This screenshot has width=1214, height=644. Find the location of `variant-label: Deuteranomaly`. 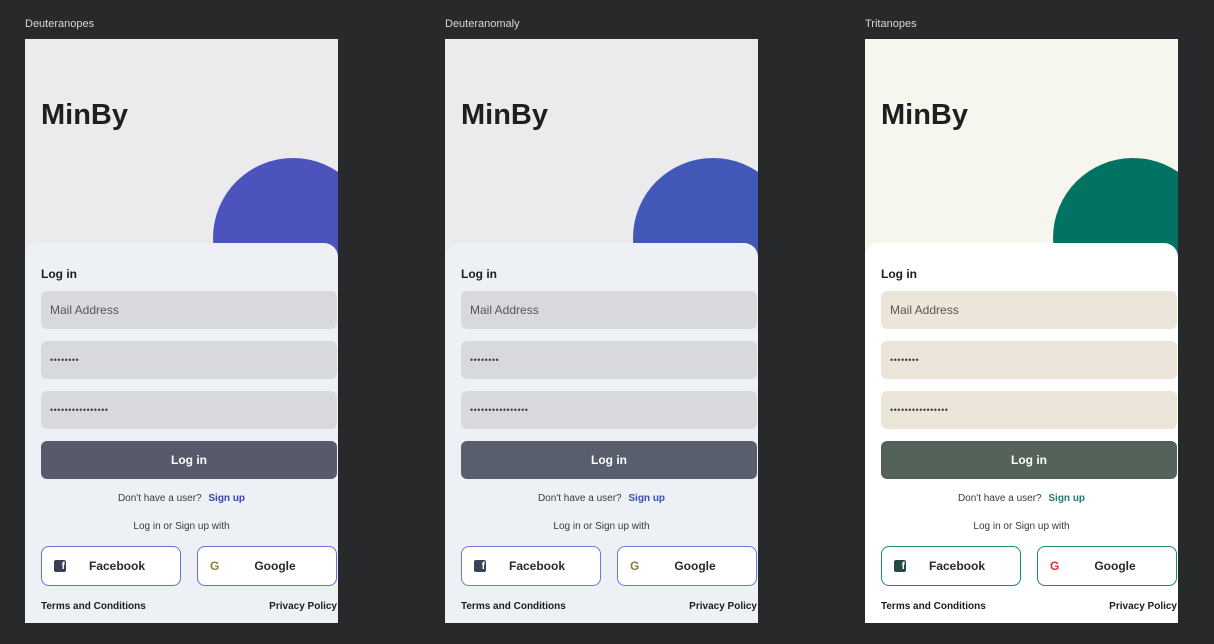

variant-label: Deuteranomaly is located at coordinates (482, 24).